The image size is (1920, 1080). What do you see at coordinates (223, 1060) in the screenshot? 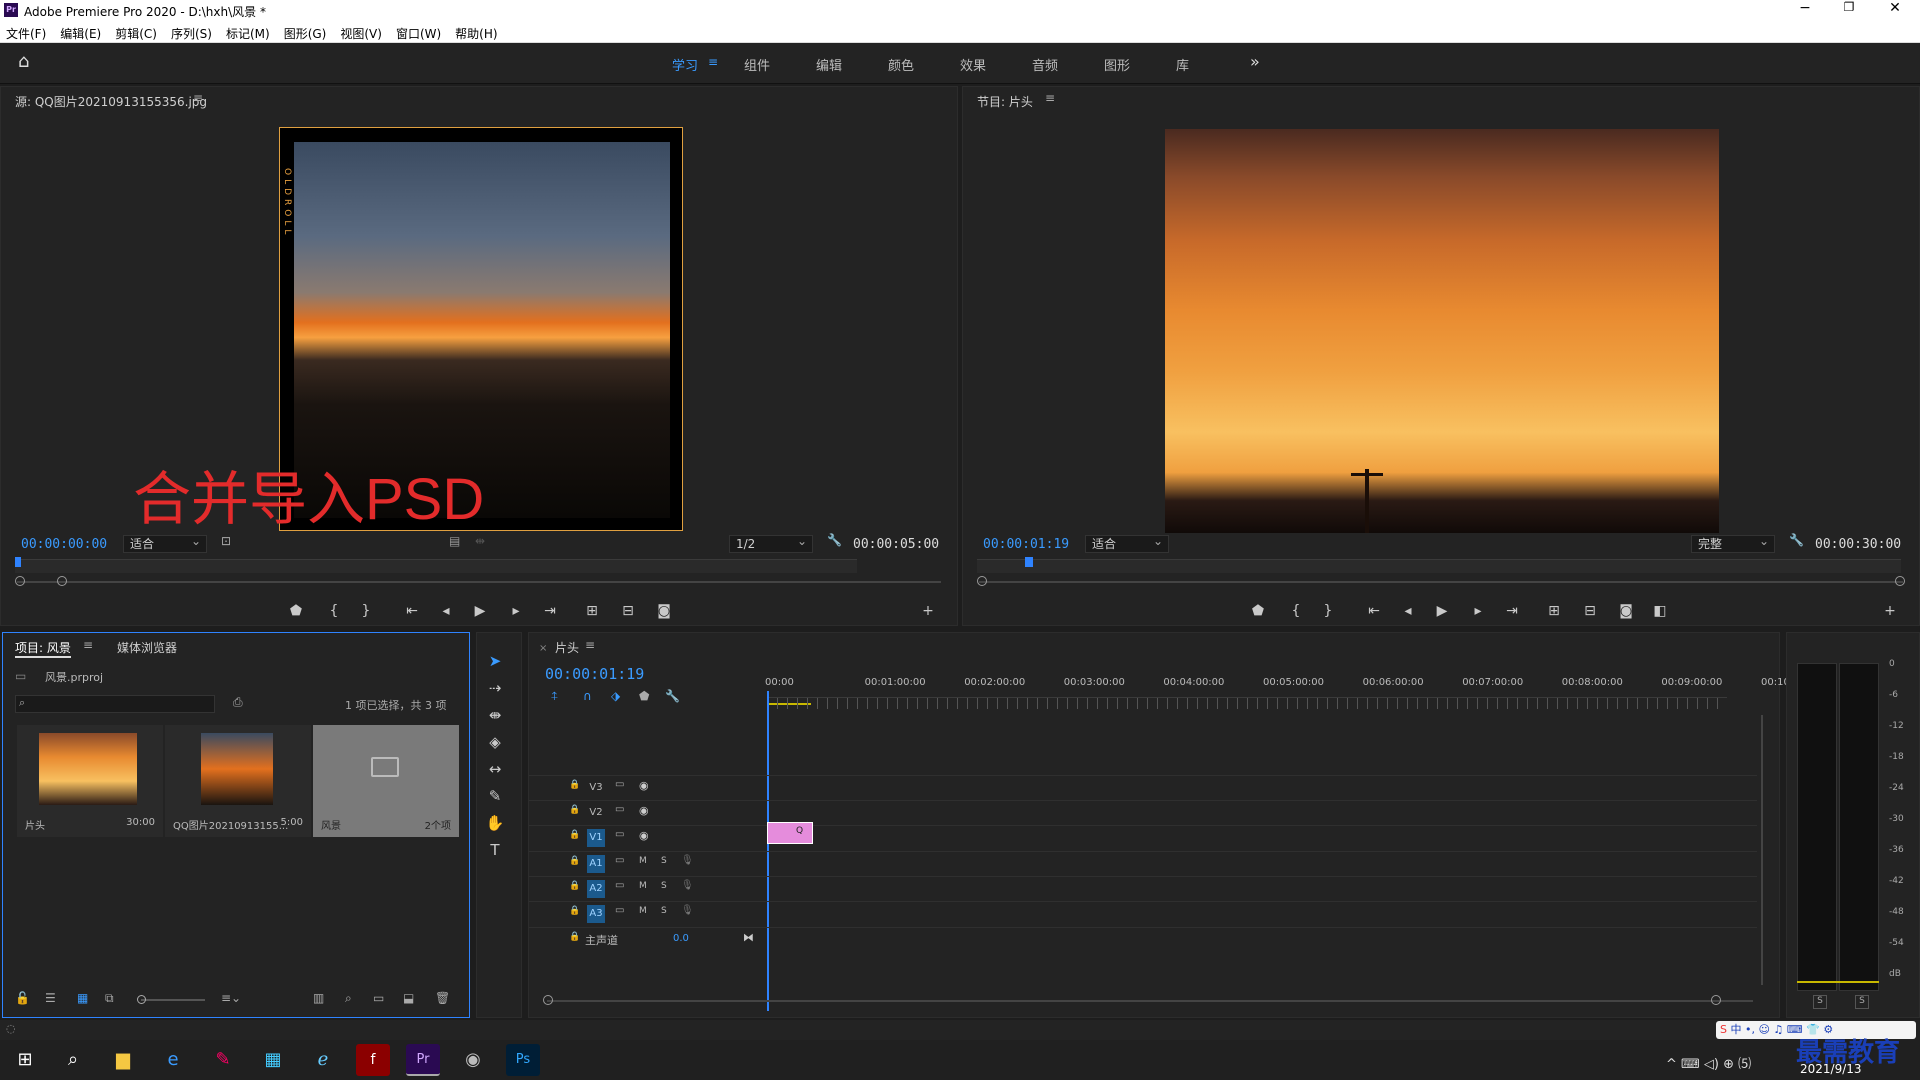
I see `paint-icon: ✎` at bounding box center [223, 1060].